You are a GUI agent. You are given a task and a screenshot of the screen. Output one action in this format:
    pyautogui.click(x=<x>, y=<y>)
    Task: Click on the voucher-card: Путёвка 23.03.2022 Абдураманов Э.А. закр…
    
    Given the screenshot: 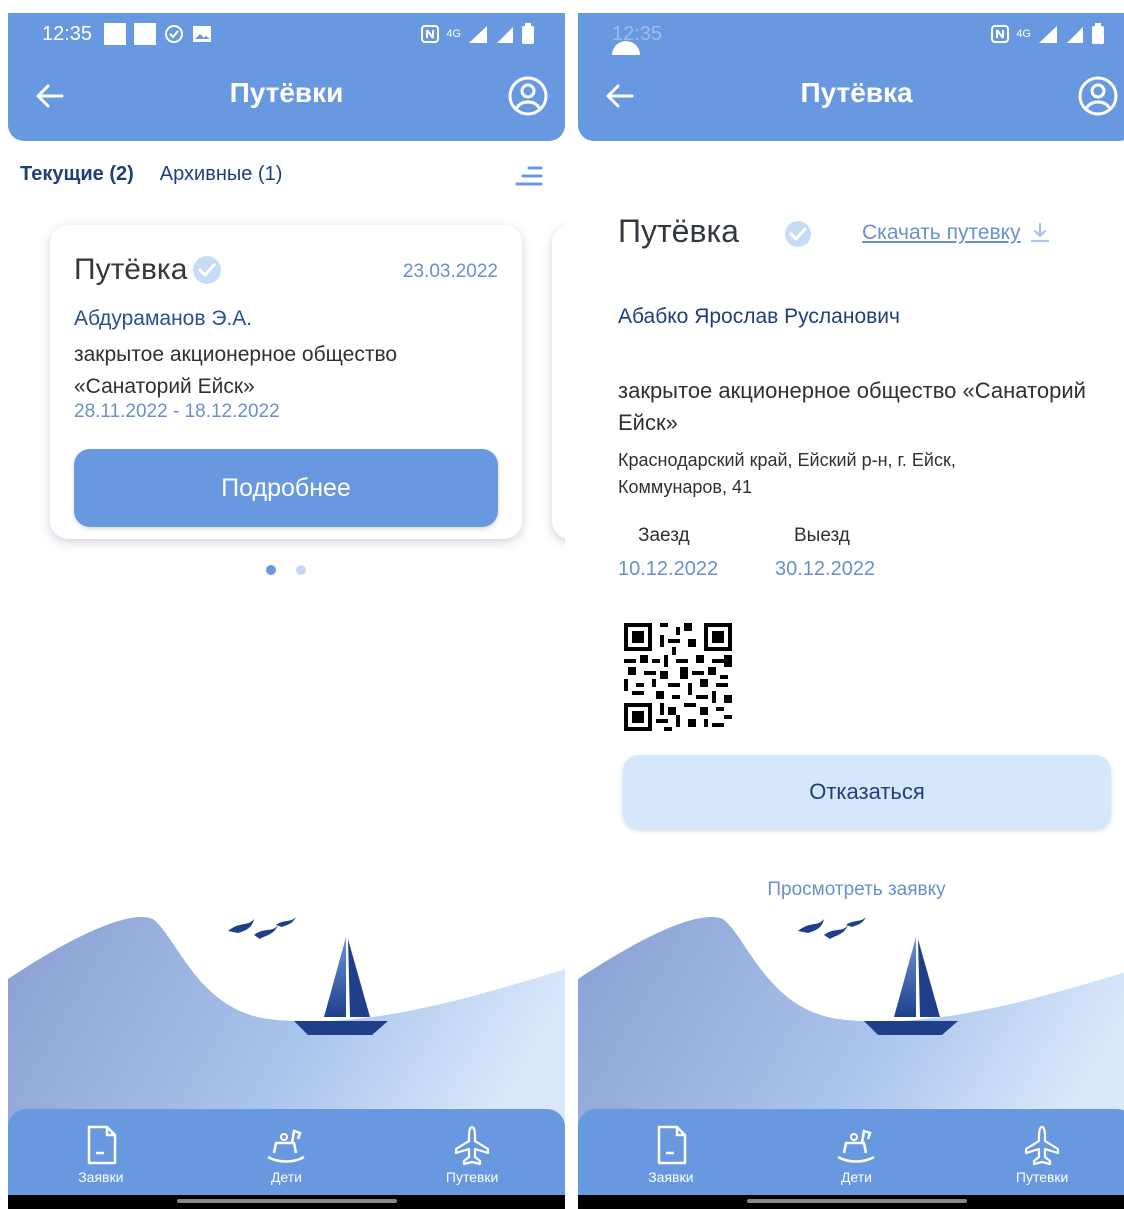 What is the action you would take?
    pyautogui.click(x=286, y=382)
    